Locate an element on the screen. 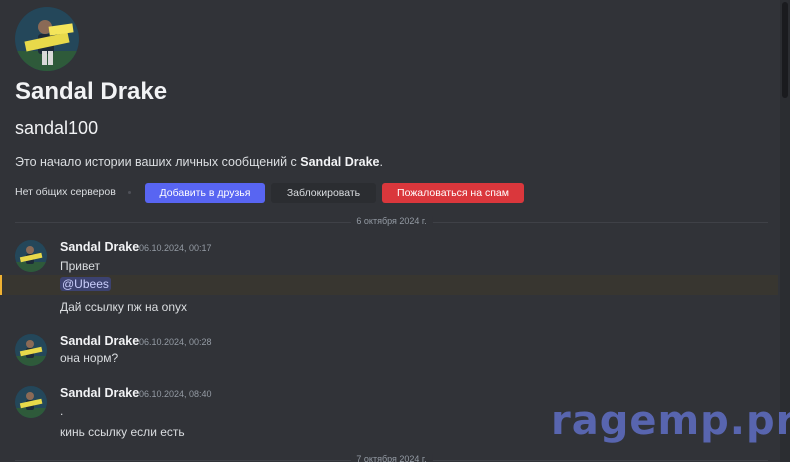 The width and height of the screenshot is (790, 462). date-divider: 7 октября 2024 г. is located at coordinates (391, 458).